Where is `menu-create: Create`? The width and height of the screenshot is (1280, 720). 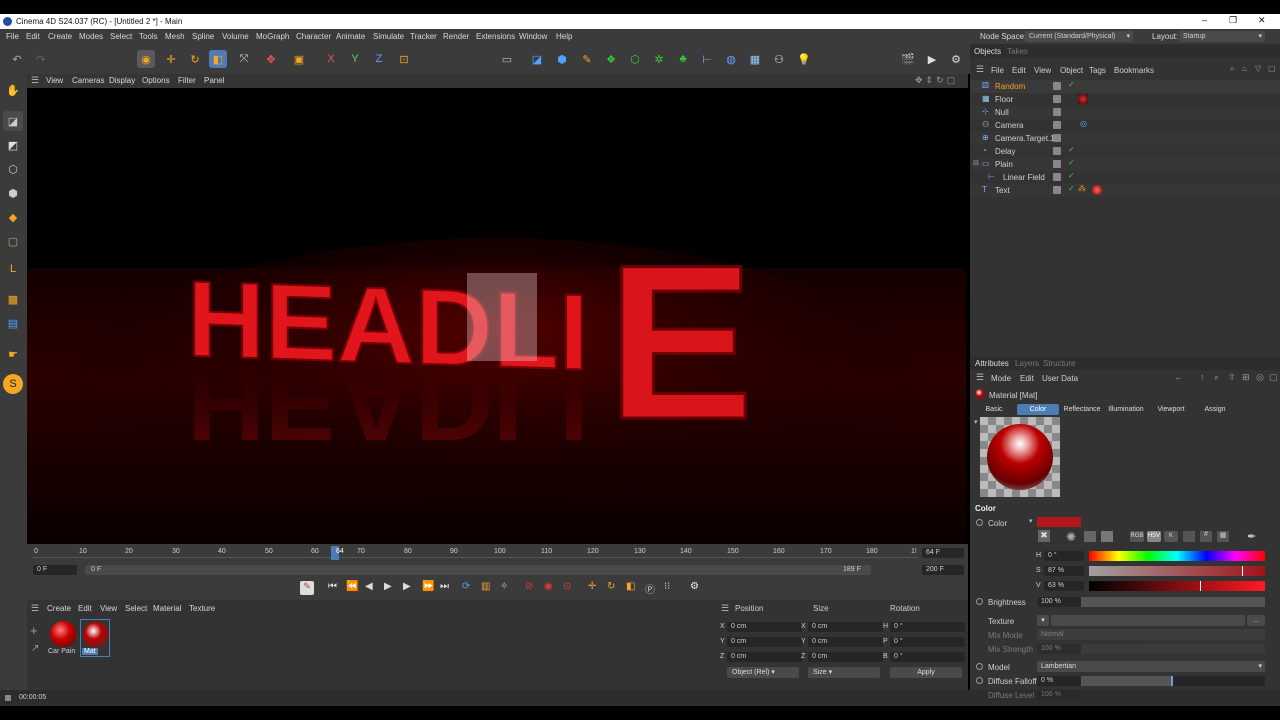 menu-create: Create is located at coordinates (60, 36).